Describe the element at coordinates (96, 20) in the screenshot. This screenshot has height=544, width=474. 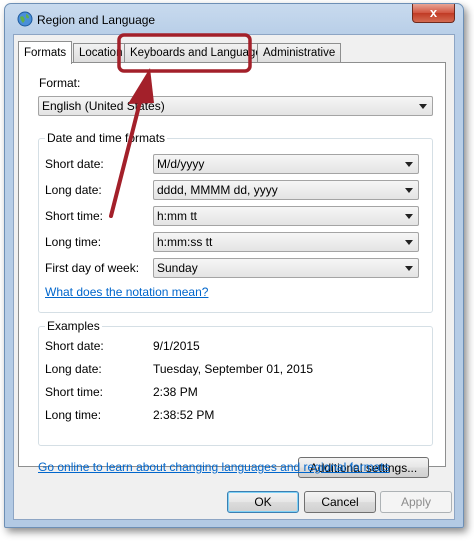
I see `window-title: Region and Language` at that location.